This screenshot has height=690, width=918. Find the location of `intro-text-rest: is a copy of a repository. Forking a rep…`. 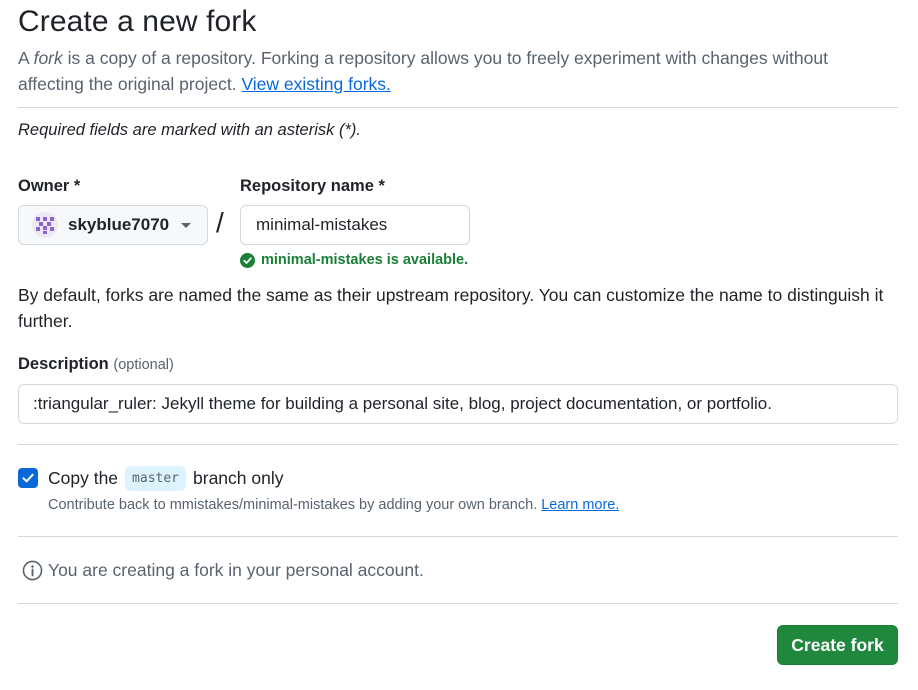

intro-text-rest: is a copy of a repository. Forking a rep… is located at coordinates (423, 71).